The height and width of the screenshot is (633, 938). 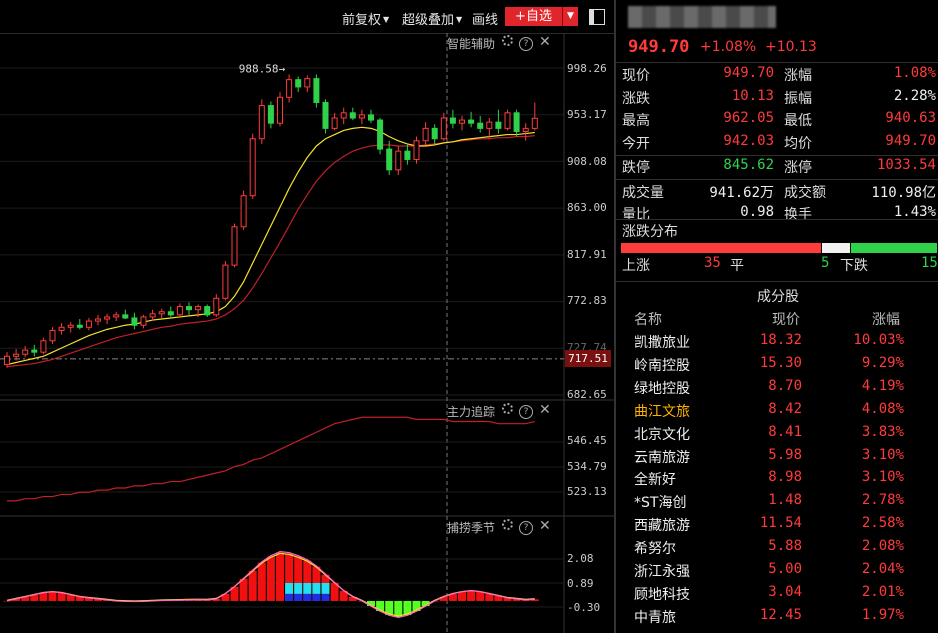 What do you see at coordinates (777, 435) in the screenshot?
I see `component-row: 北京文化 8.41 3.83%` at bounding box center [777, 435].